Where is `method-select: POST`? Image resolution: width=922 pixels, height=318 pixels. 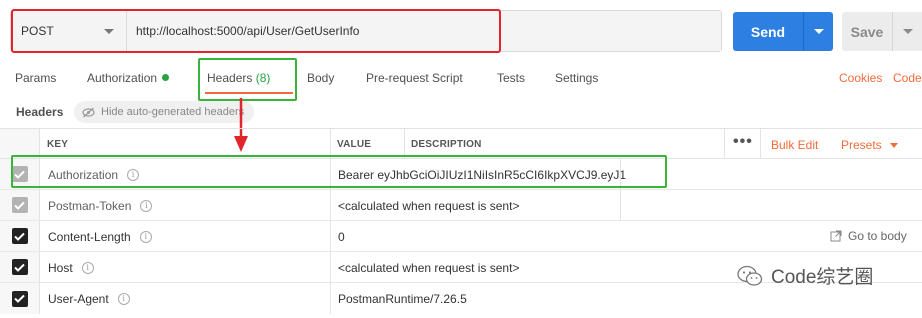 method-select: POST is located at coordinates (69, 31).